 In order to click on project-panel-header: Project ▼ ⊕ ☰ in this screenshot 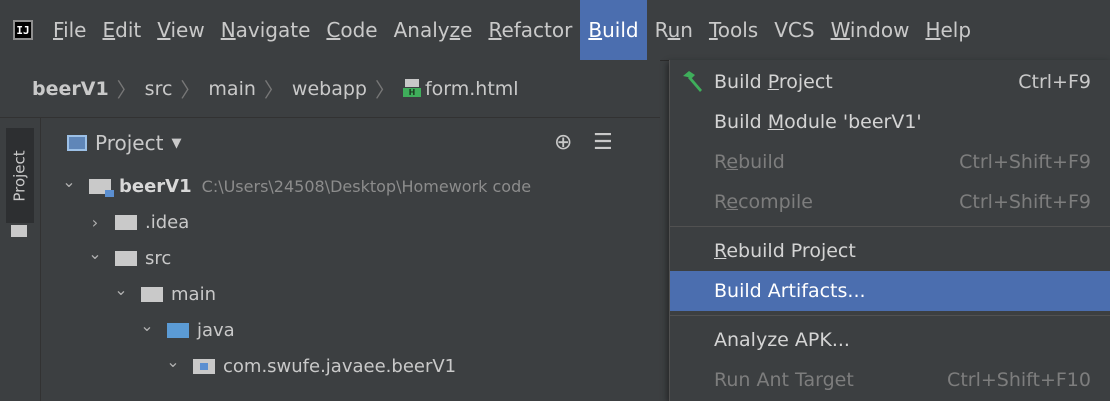, I will do `click(350, 143)`.